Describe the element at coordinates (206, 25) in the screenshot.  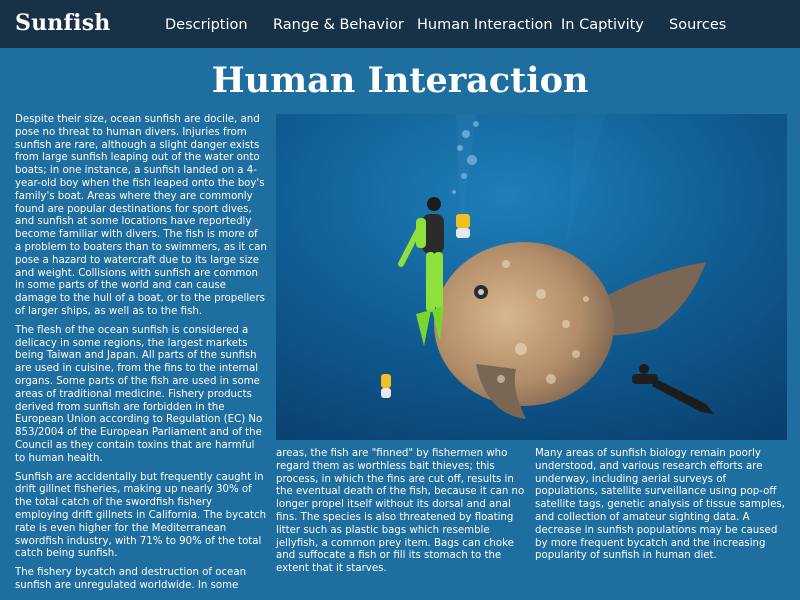
I see `nav-item-description: Description` at that location.